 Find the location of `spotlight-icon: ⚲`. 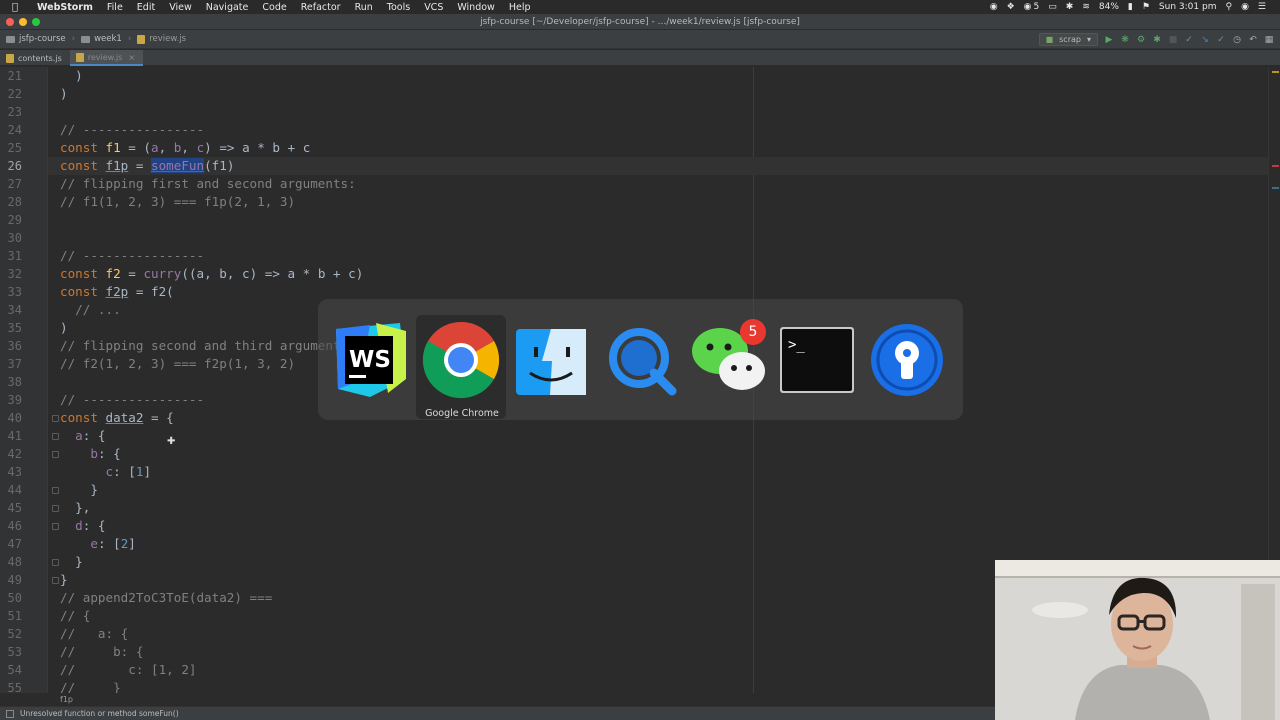

spotlight-icon: ⚲ is located at coordinates (1228, 7).